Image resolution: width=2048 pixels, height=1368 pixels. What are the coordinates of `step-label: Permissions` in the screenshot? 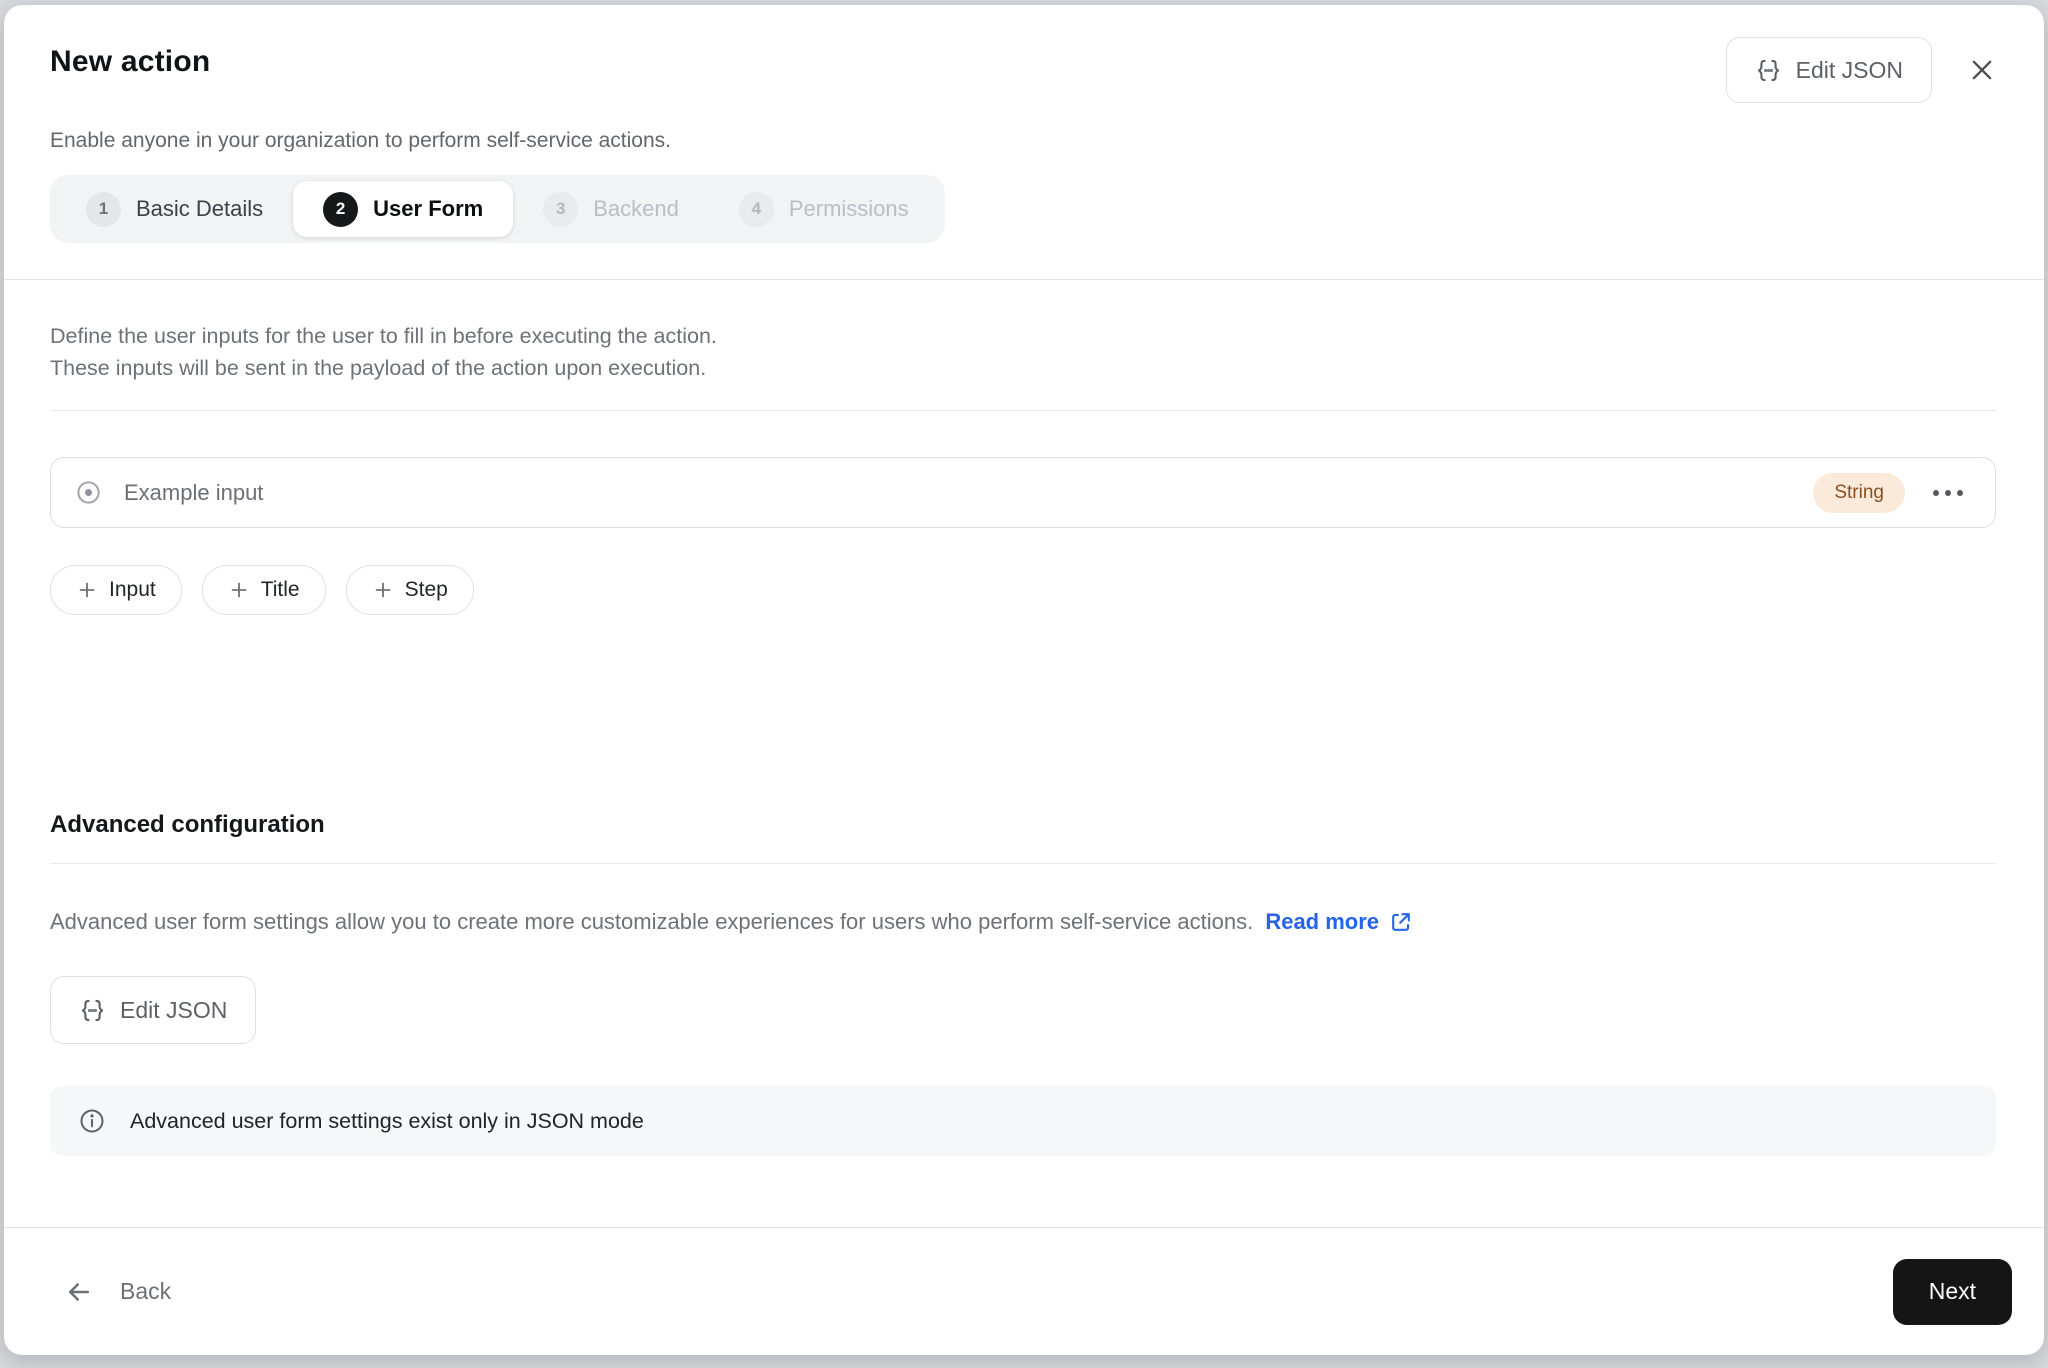 It's located at (848, 208).